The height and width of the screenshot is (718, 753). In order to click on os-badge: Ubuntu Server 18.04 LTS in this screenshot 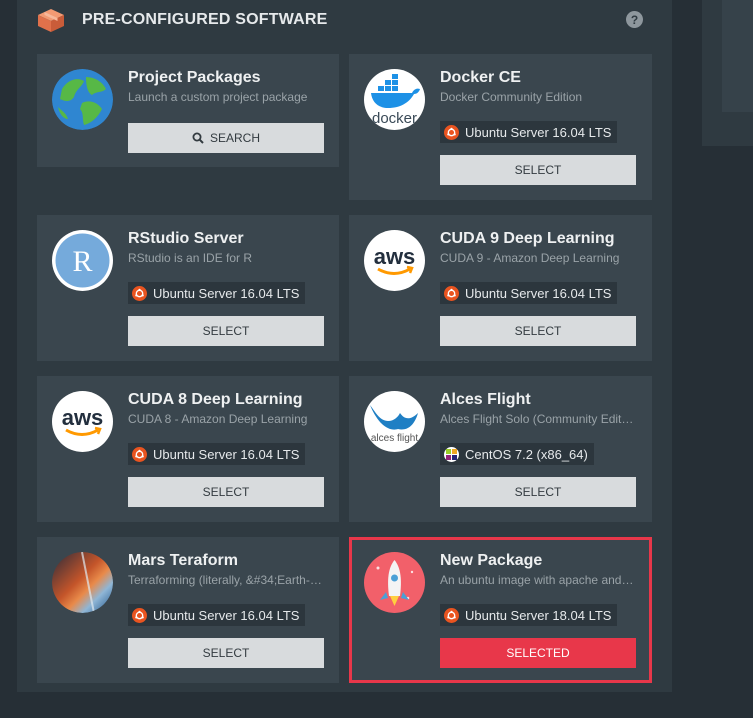, I will do `click(529, 615)`.